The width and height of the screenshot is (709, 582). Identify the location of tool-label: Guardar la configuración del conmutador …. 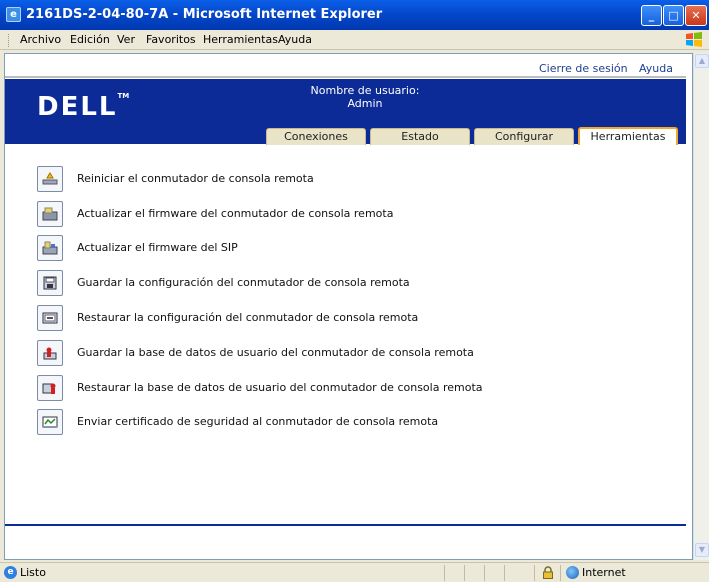
(243, 282).